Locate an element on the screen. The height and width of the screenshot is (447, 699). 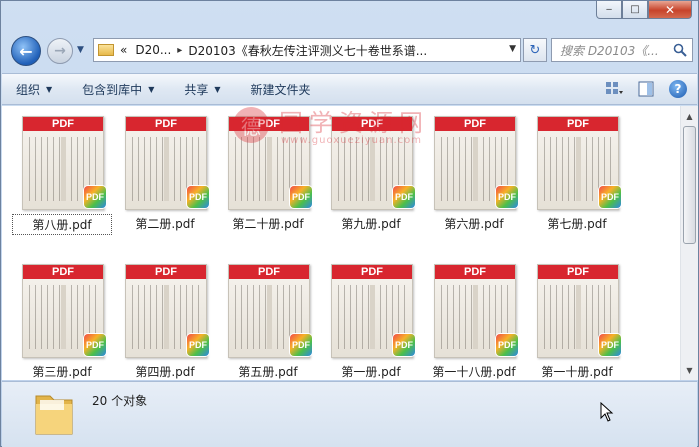
item-count: 20 个对象 is located at coordinates (120, 401).